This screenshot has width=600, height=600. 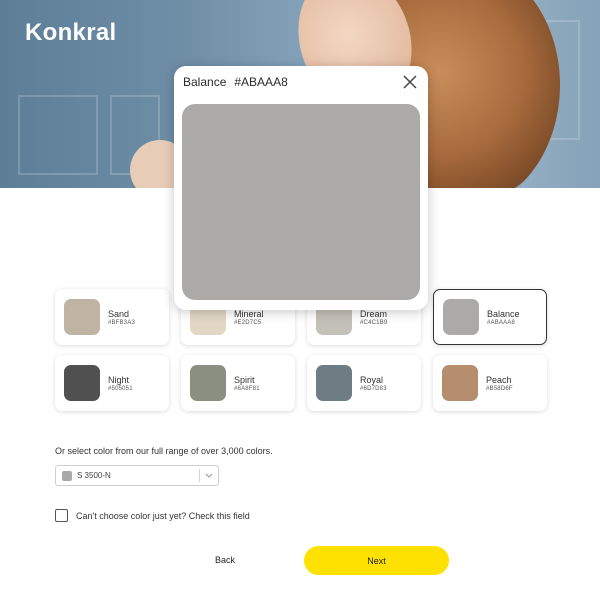 I want to click on swatch-card: Balance #ABAAA8, so click(x=490, y=317).